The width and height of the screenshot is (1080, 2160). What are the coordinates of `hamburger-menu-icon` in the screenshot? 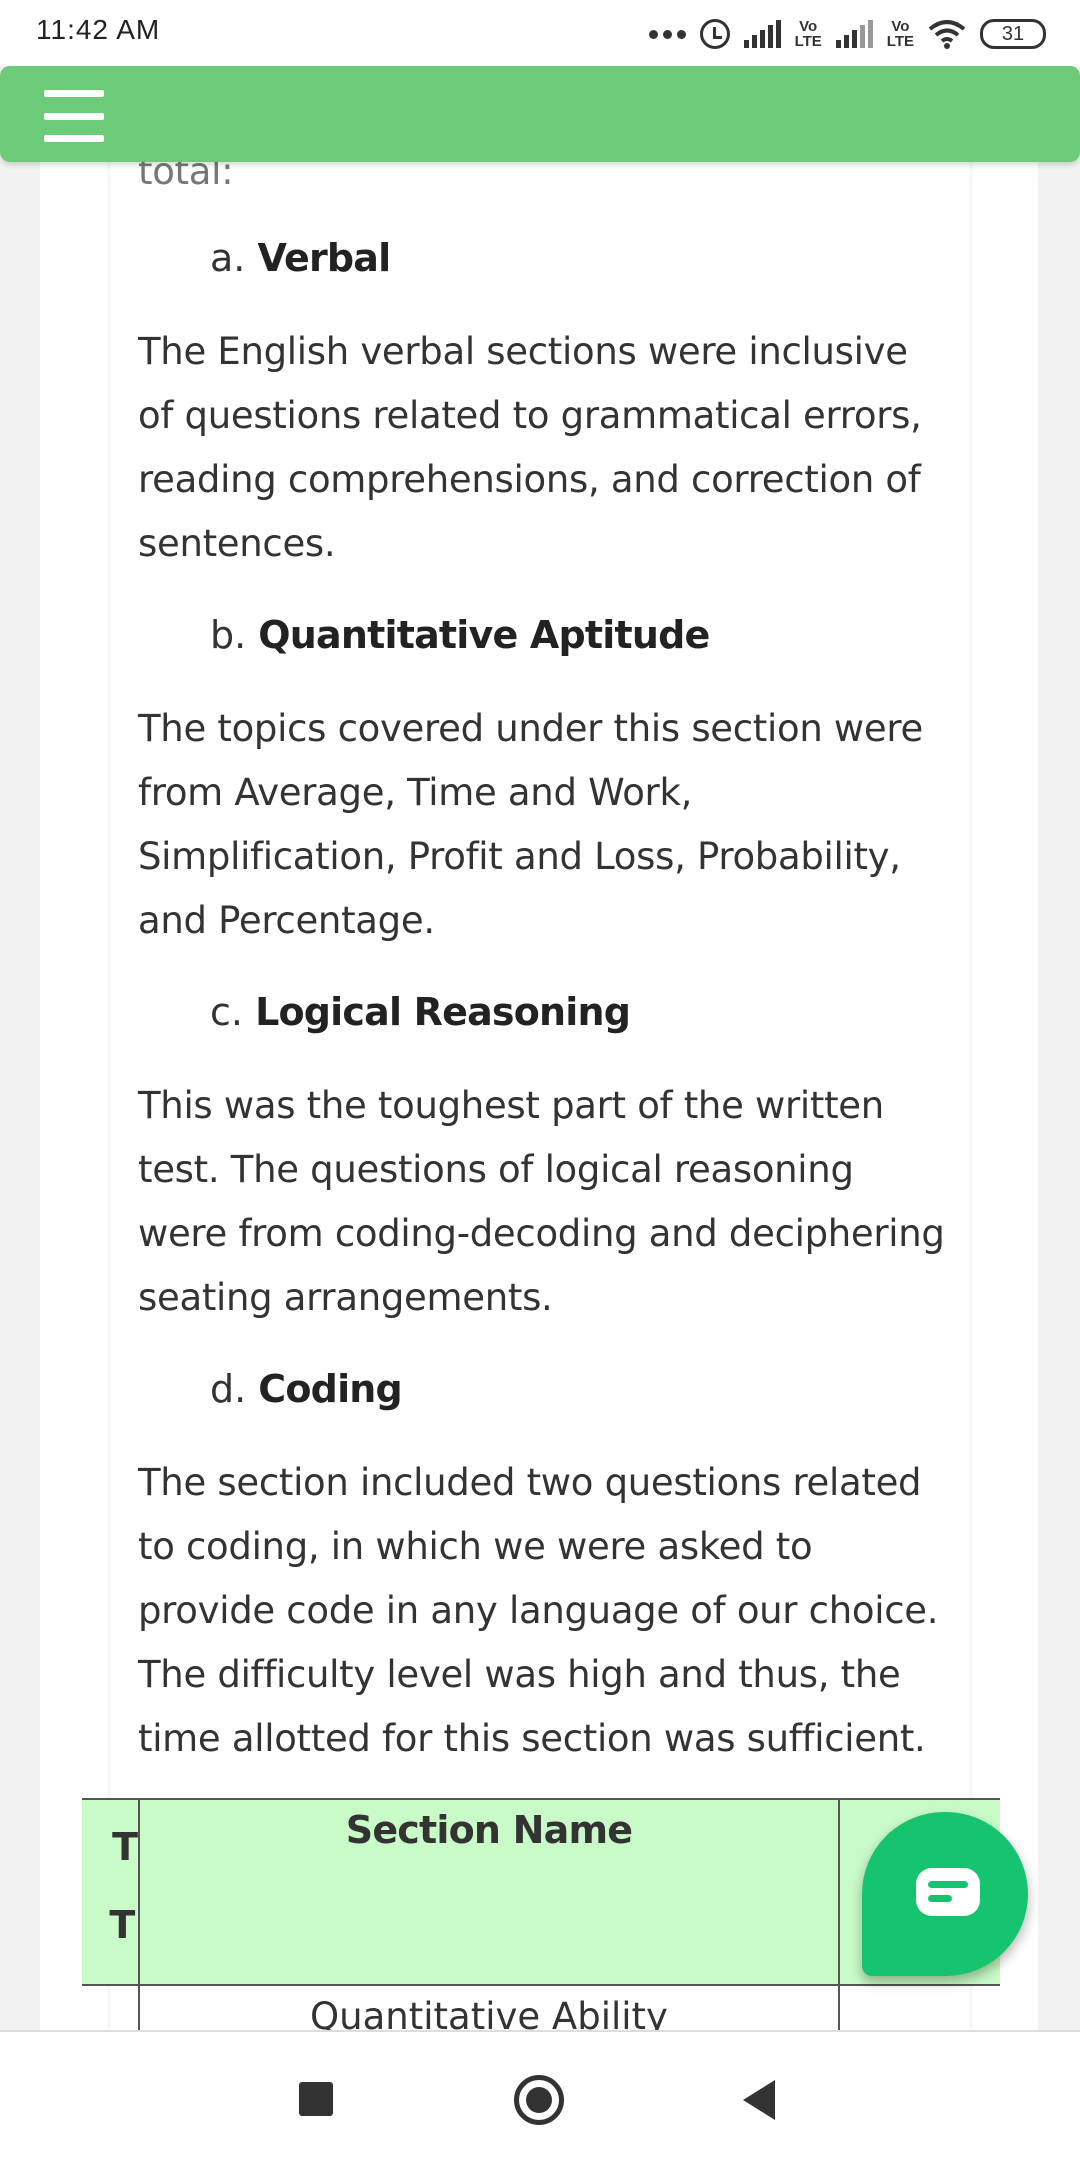 It's located at (74, 116).